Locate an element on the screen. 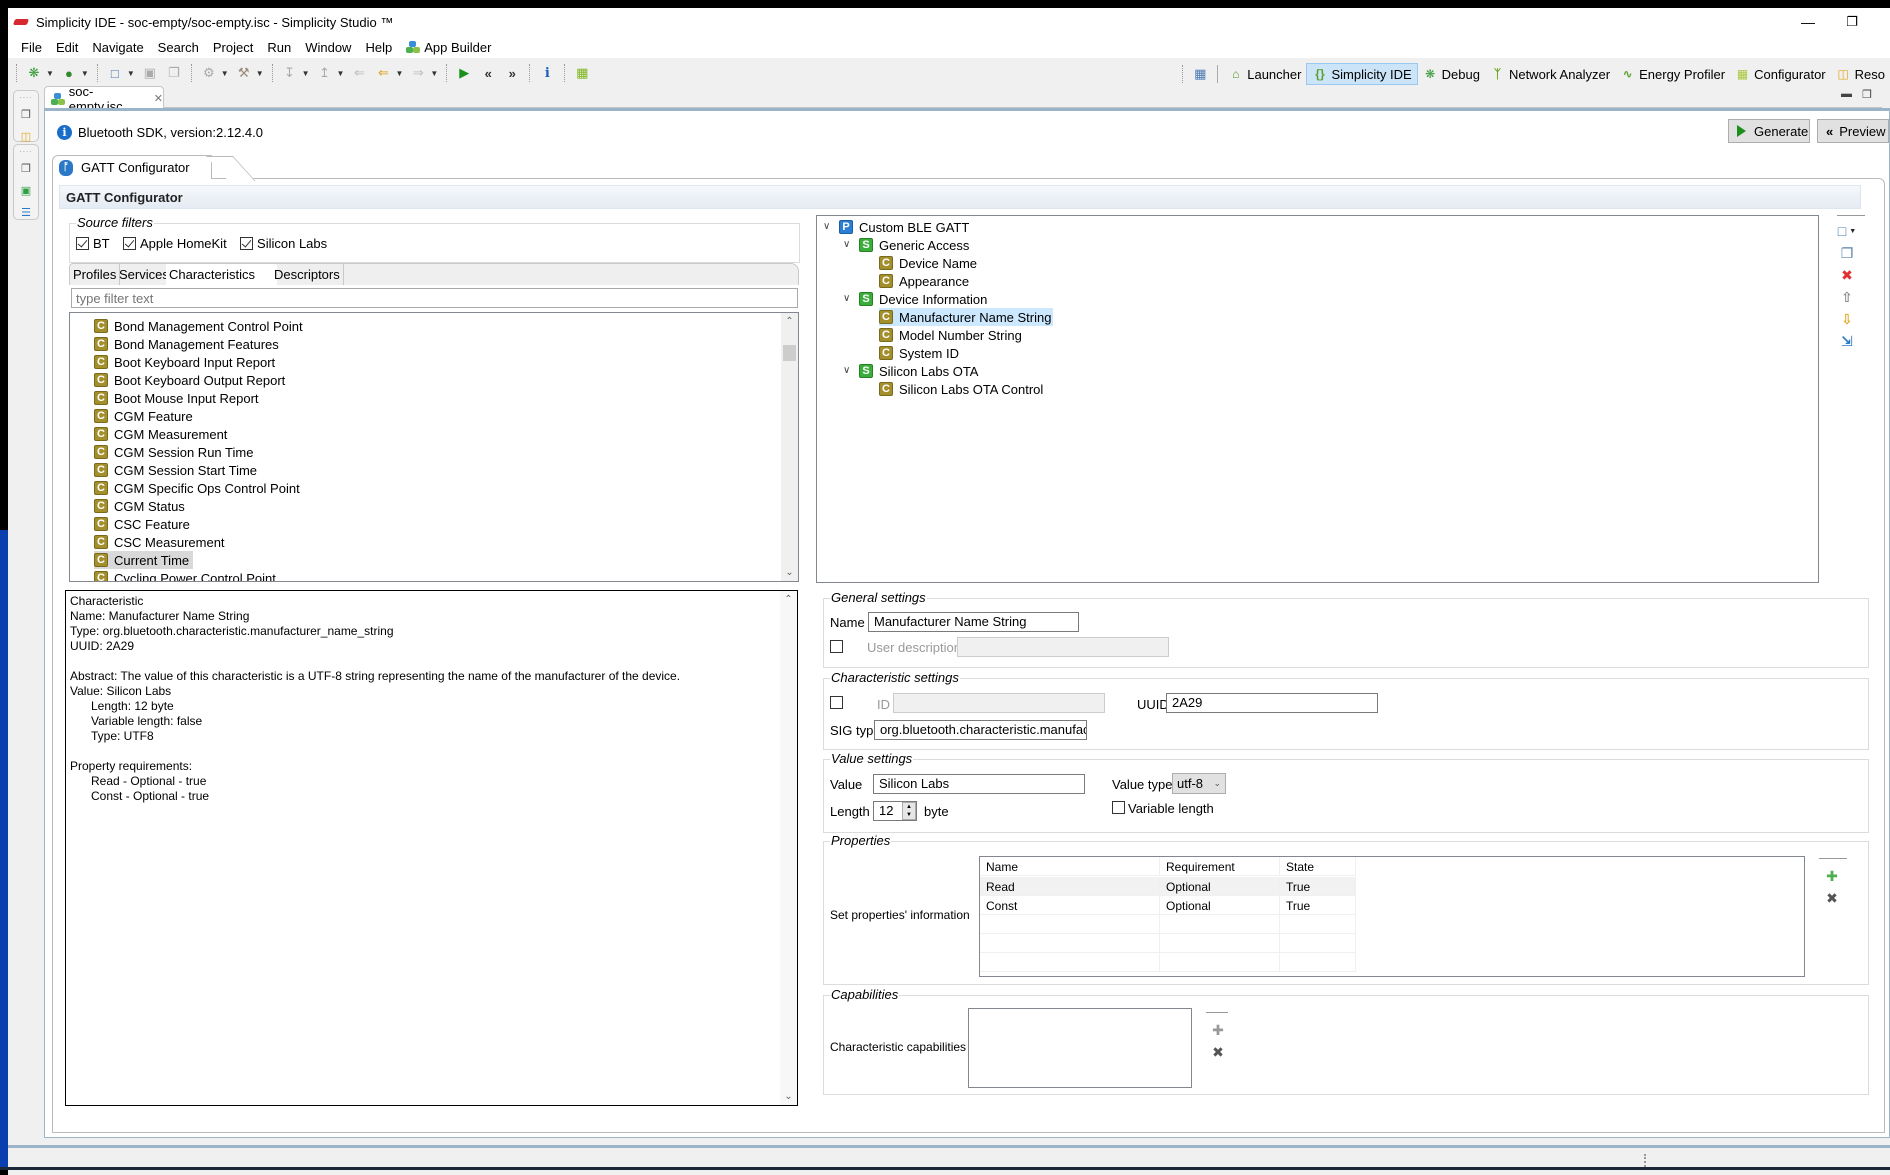  add-capability-icon: ✚ is located at coordinates (1218, 1030).